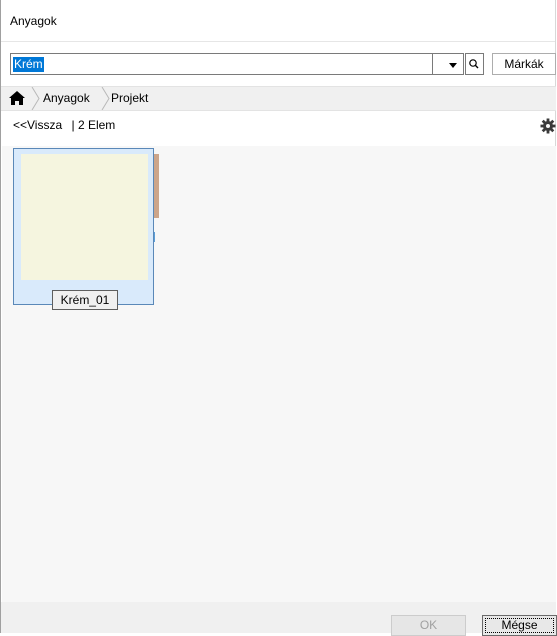  What do you see at coordinates (438, 64) in the screenshot?
I see `search-combo-spacer` at bounding box center [438, 64].